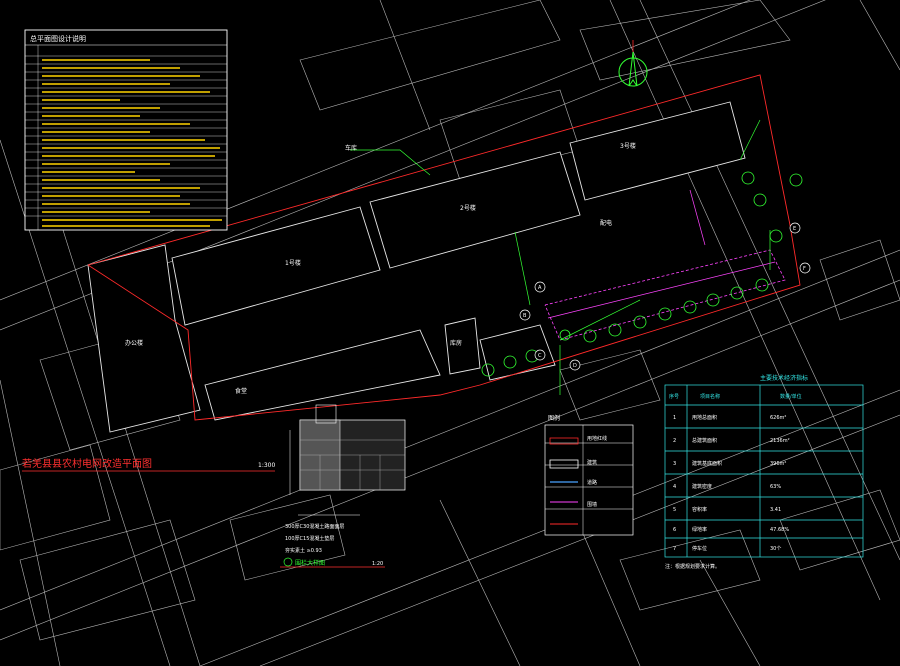  What do you see at coordinates (303, 550) in the screenshot?
I see `section-note-3: 夯实素土 ≥0.93` at bounding box center [303, 550].